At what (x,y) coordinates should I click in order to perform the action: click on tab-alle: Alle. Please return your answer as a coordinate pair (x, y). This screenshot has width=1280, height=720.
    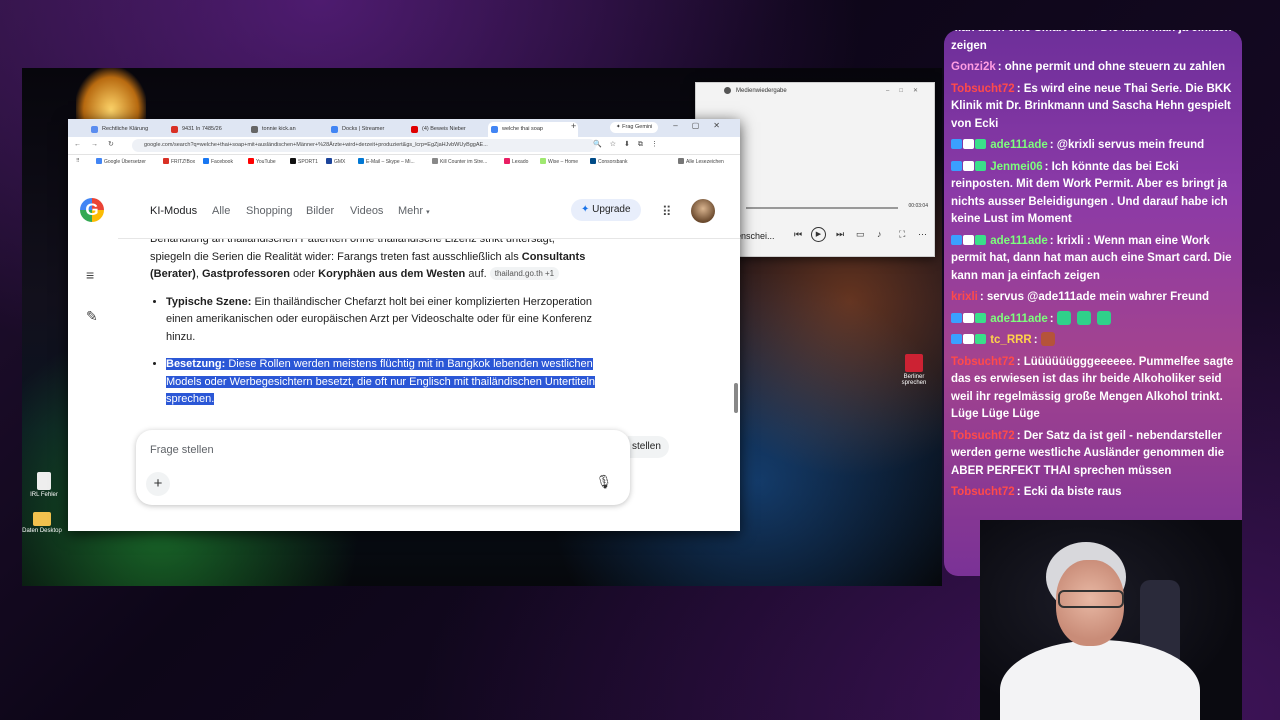
    Looking at the image, I should click on (221, 211).